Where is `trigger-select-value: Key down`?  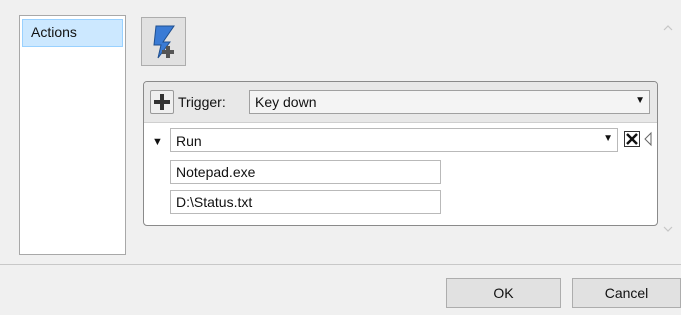 trigger-select-value: Key down is located at coordinates (286, 102).